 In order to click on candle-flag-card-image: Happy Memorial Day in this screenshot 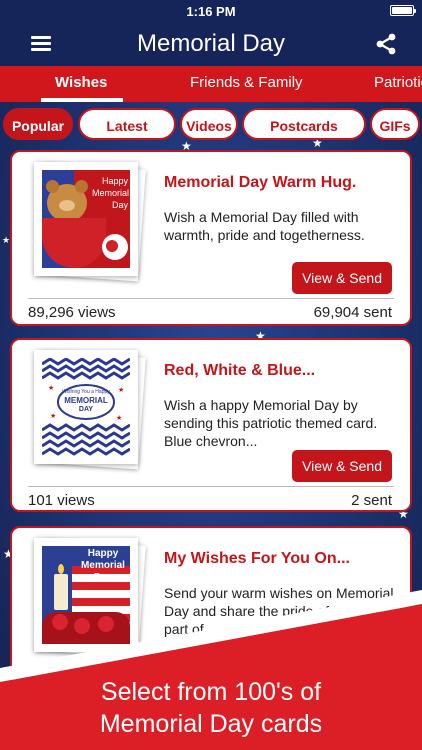, I will do `click(86, 595)`.